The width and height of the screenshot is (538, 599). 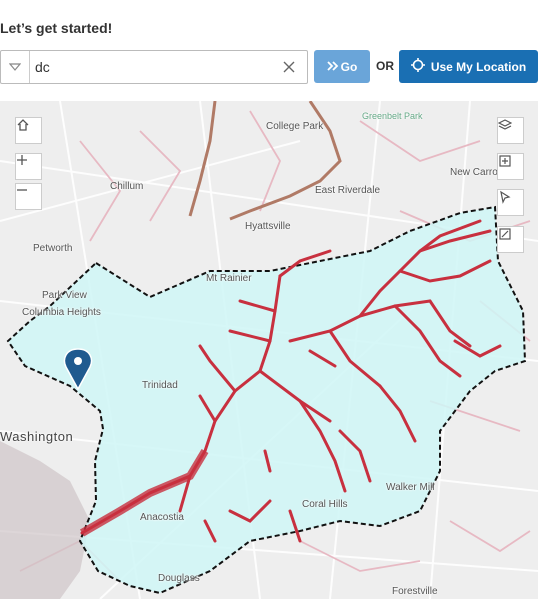 What do you see at coordinates (289, 67) in the screenshot?
I see `close-icon` at bounding box center [289, 67].